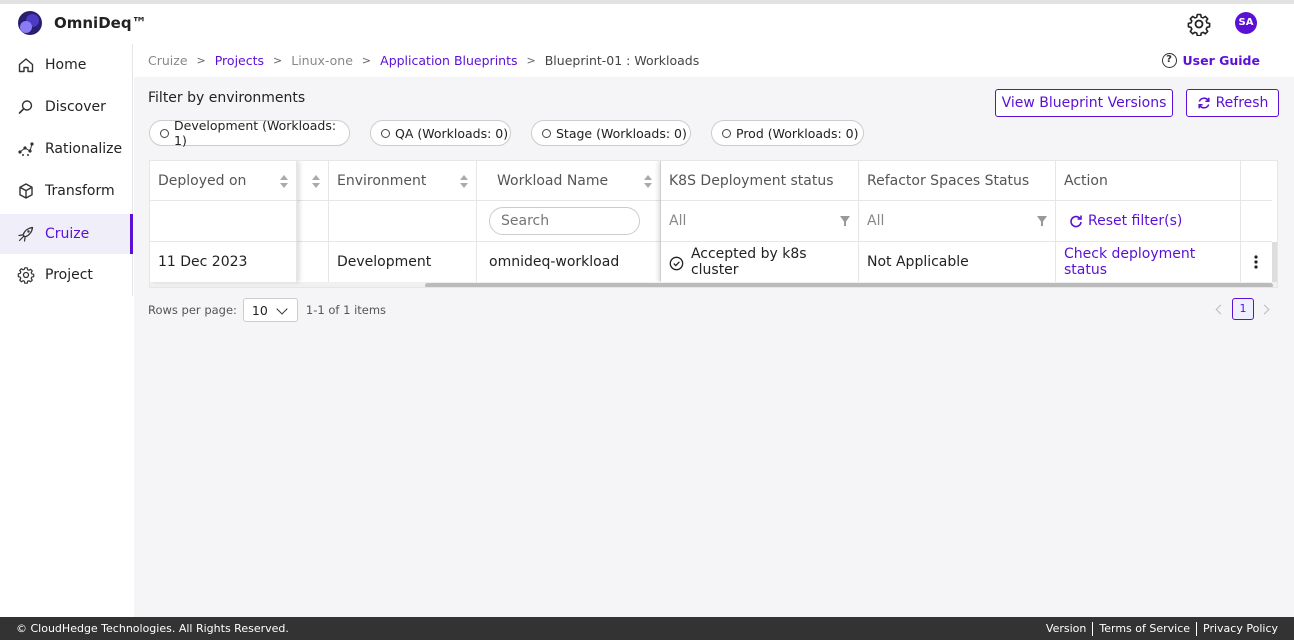 The height and width of the screenshot is (640, 1294). What do you see at coordinates (1199, 24) in the screenshot?
I see `settings-gear-icon` at bounding box center [1199, 24].